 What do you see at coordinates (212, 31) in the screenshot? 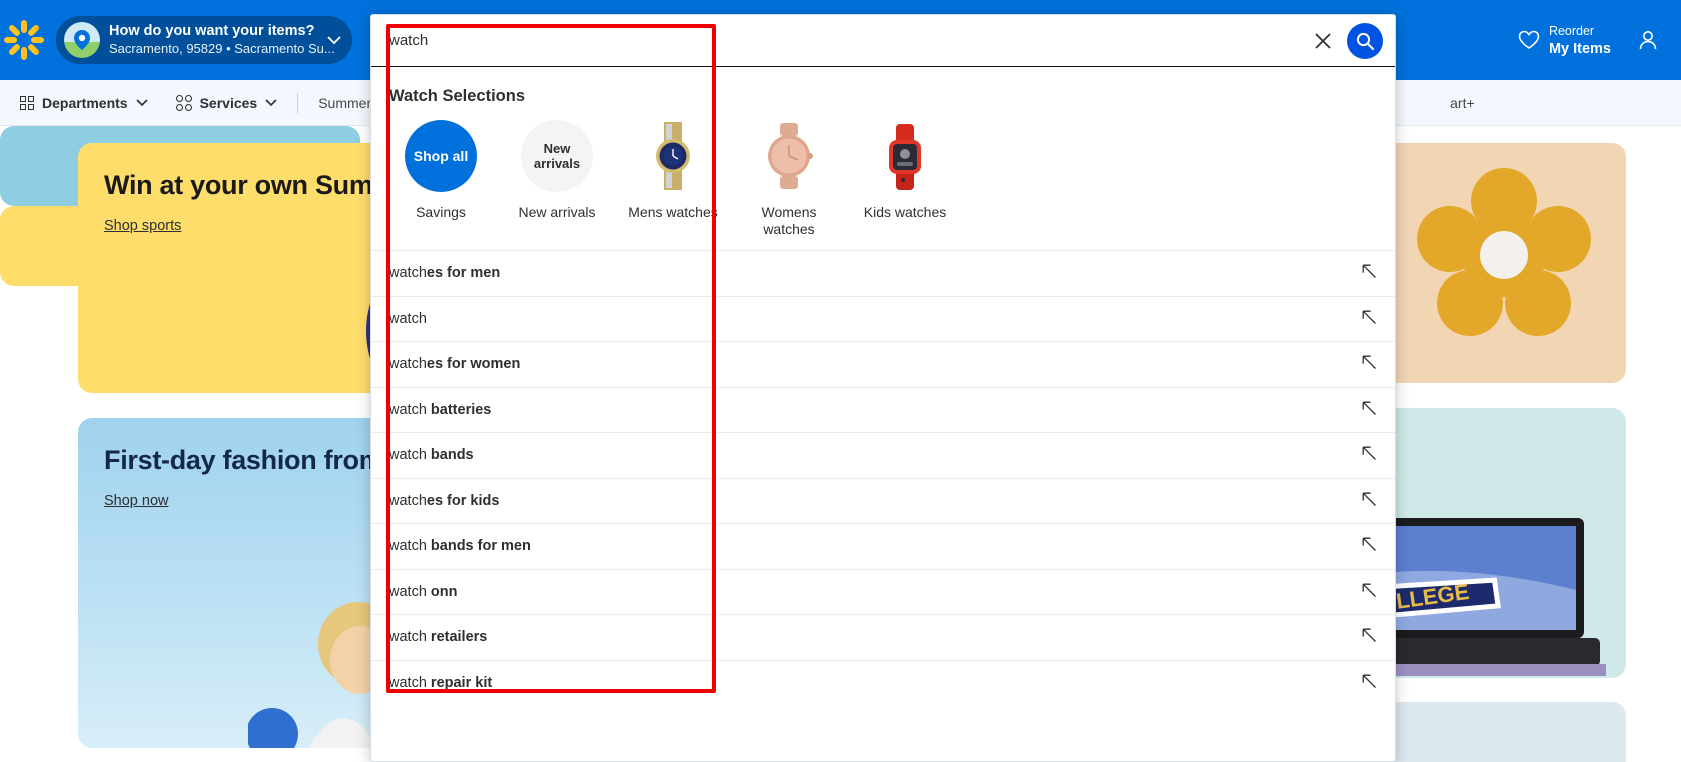
I see `location-title: How do you want your items?` at bounding box center [212, 31].